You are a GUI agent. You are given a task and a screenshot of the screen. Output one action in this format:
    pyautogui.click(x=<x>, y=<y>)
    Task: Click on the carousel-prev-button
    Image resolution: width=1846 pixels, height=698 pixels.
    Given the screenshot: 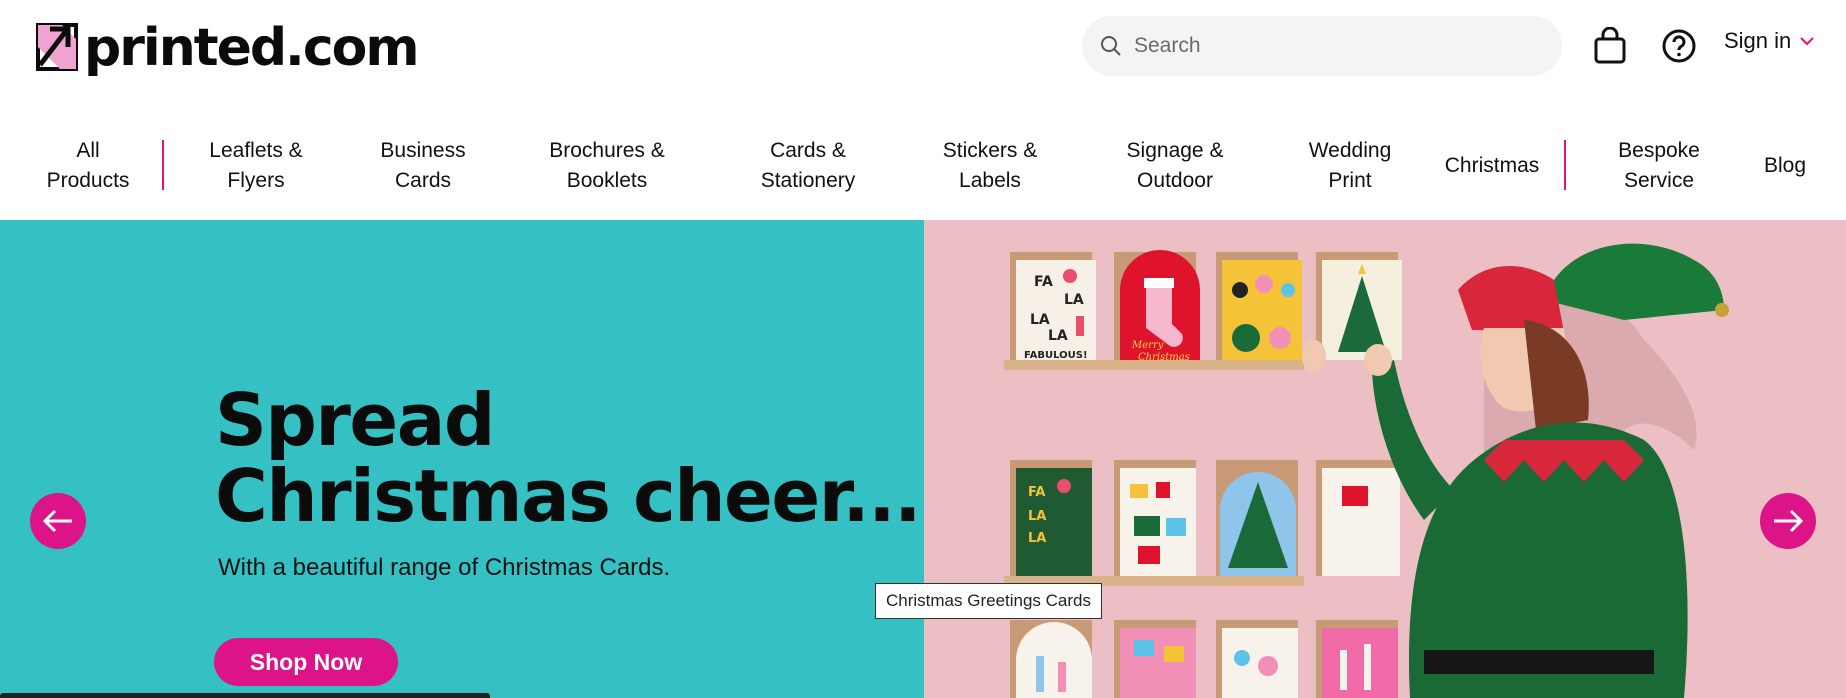 What is the action you would take?
    pyautogui.click(x=58, y=521)
    